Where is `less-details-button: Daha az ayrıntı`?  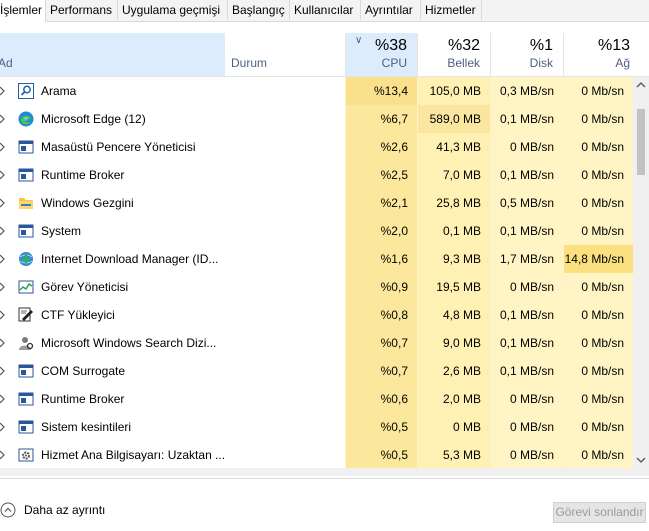
less-details-button: Daha az ayrıntı is located at coordinates (52, 510).